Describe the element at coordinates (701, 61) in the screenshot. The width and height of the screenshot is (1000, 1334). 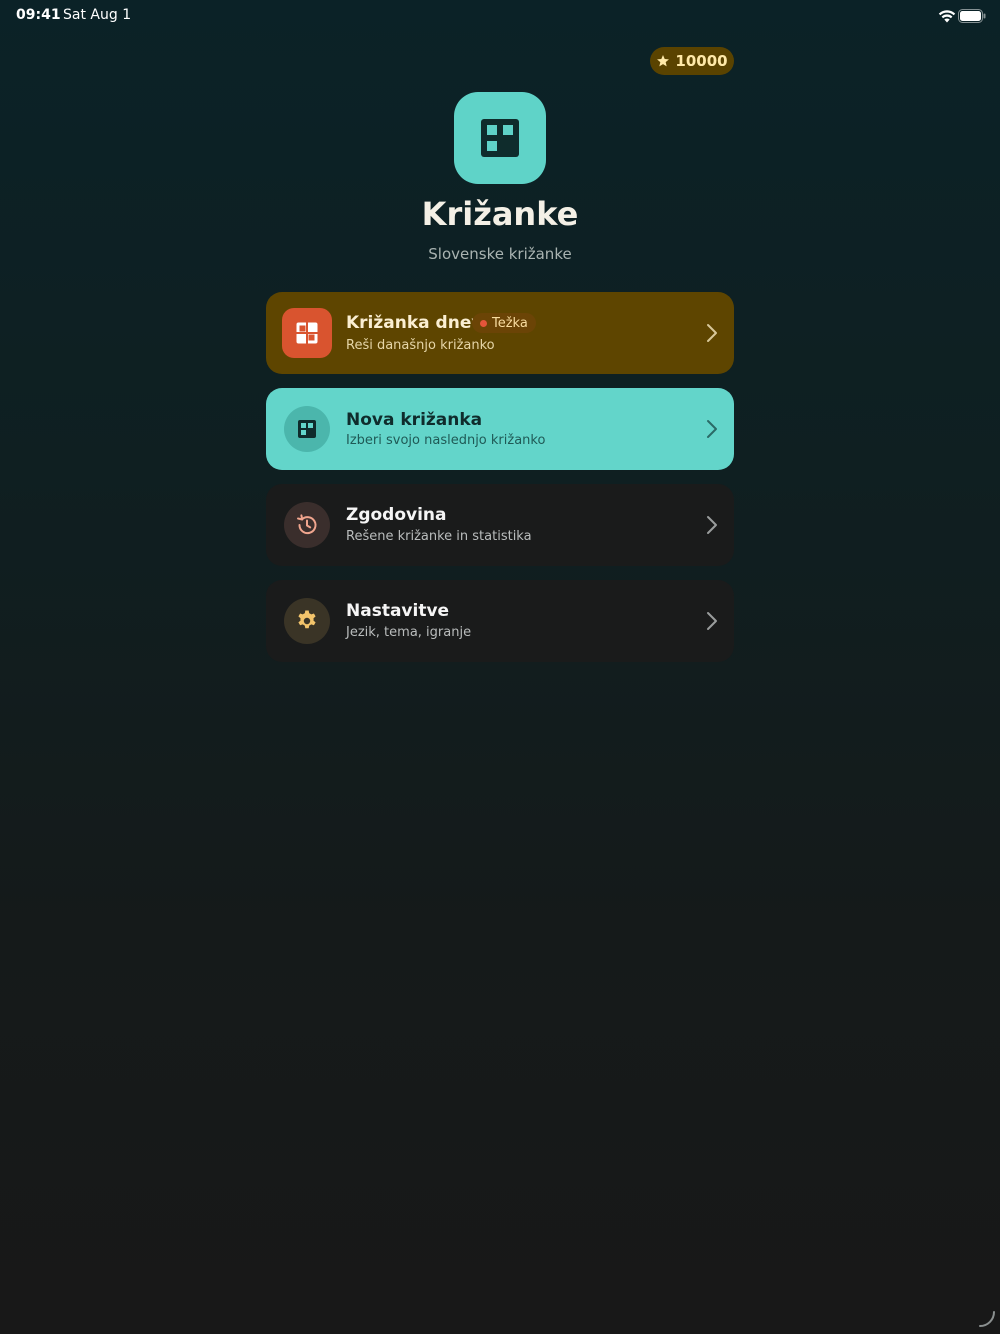
I see `coins-value: 10000` at that location.